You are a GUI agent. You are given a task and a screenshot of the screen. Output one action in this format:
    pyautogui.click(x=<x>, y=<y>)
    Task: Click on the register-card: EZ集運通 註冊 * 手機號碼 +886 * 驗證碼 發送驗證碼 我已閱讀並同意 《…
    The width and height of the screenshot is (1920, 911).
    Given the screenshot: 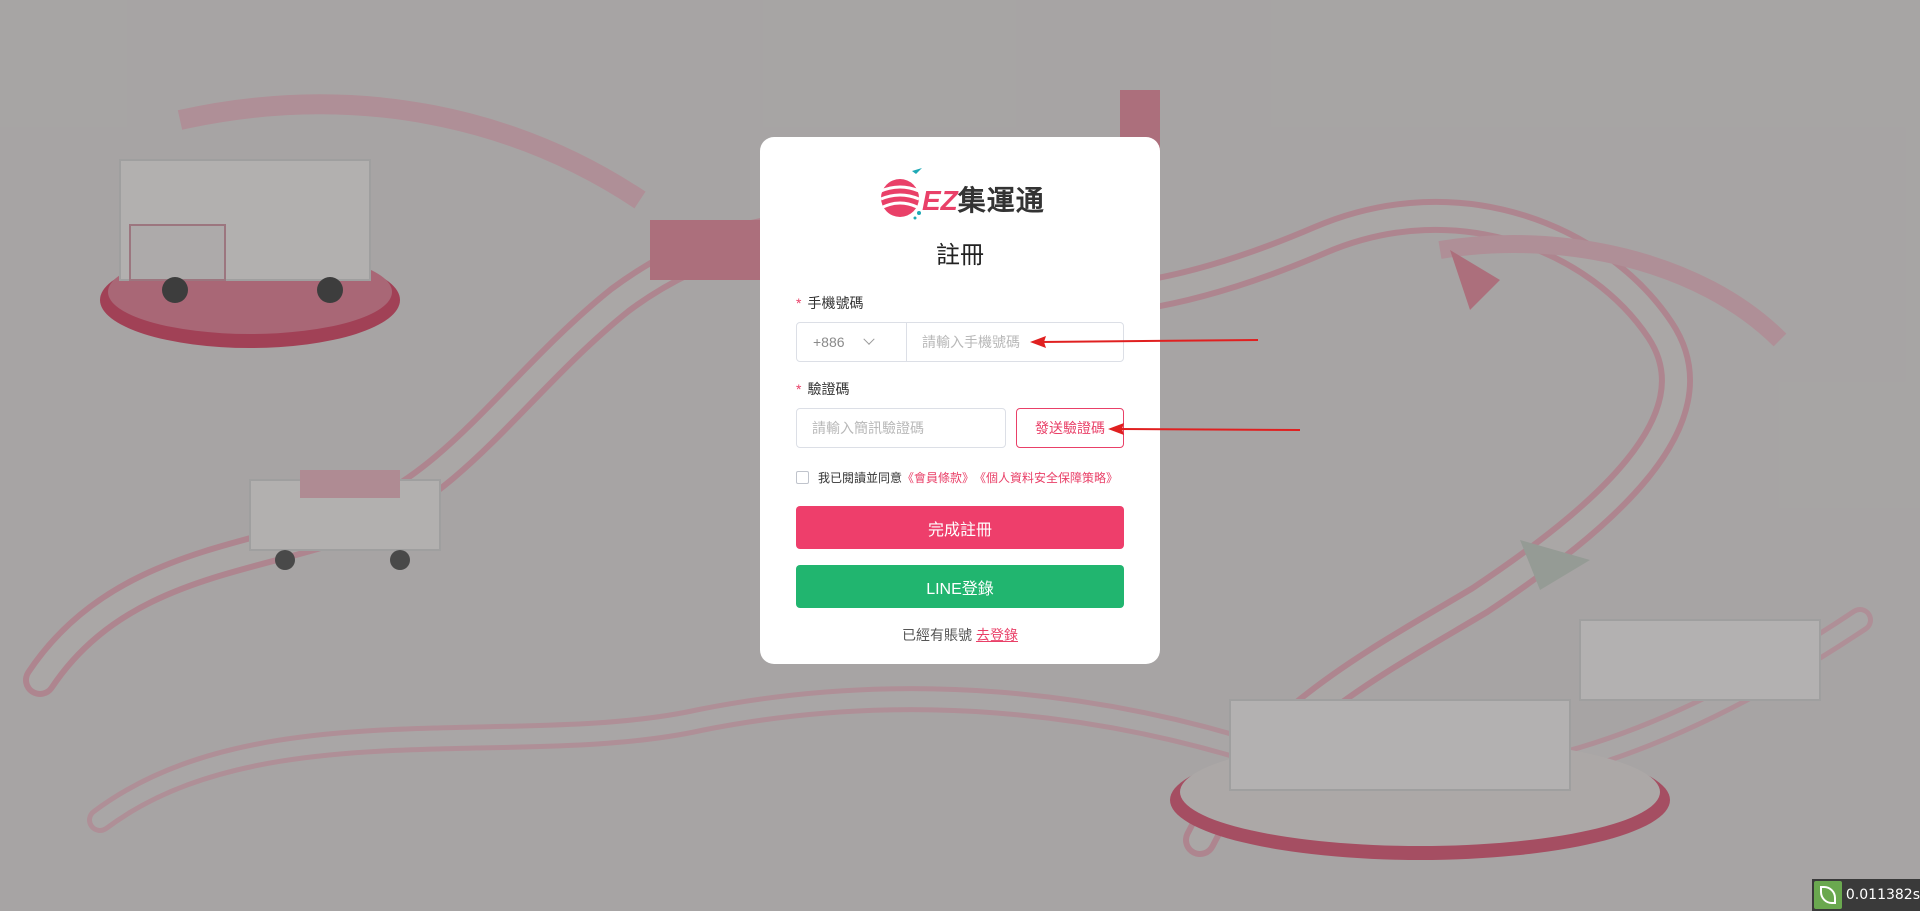 What is the action you would take?
    pyautogui.click(x=960, y=400)
    